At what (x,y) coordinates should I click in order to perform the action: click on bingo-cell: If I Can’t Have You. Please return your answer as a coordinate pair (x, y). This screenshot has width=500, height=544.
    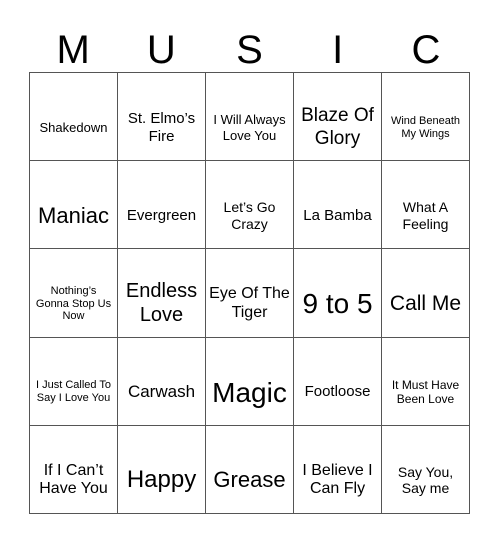
    Looking at the image, I should click on (74, 469).